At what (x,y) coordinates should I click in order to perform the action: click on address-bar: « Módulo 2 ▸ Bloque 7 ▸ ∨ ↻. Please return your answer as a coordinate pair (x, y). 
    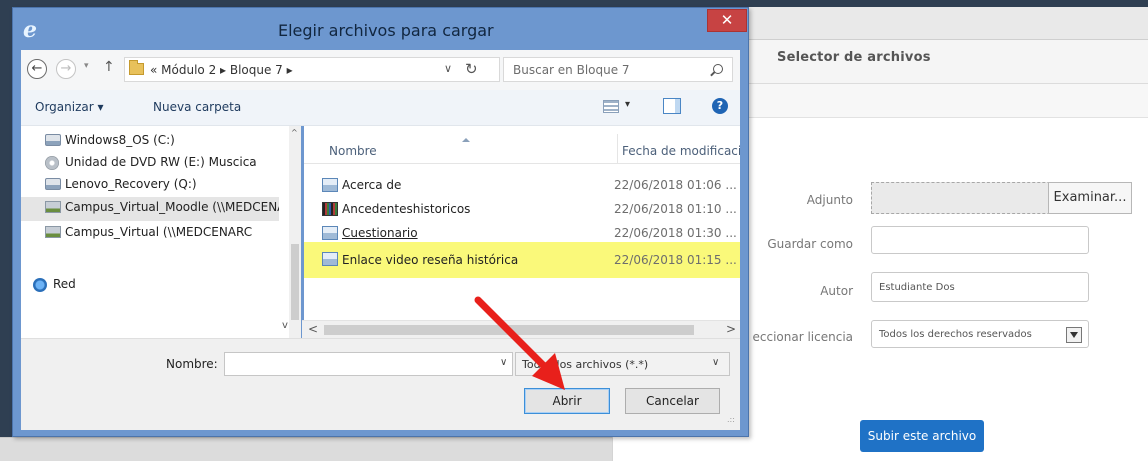
    Looking at the image, I should click on (312, 69).